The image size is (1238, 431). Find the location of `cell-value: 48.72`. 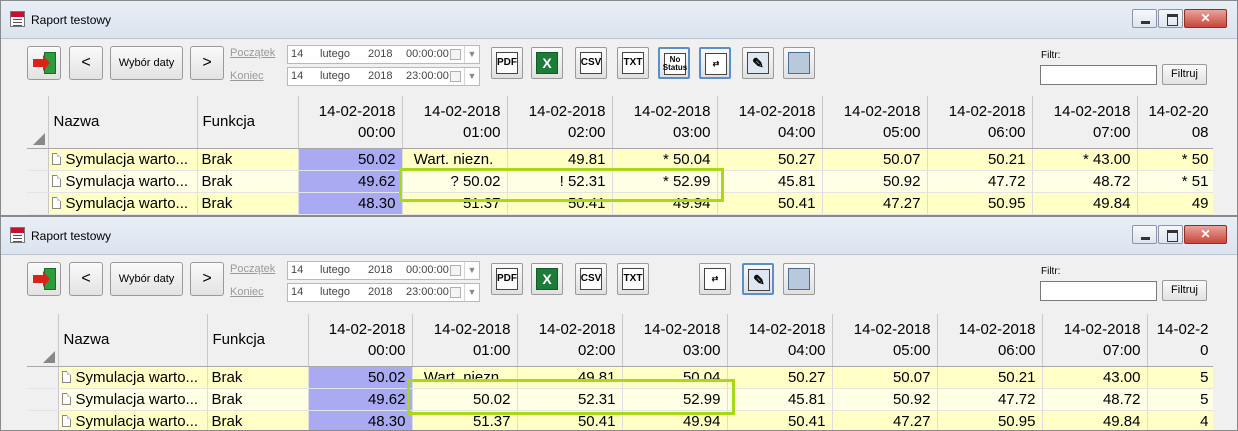

cell-value: 48.72 is located at coordinates (1095, 399).